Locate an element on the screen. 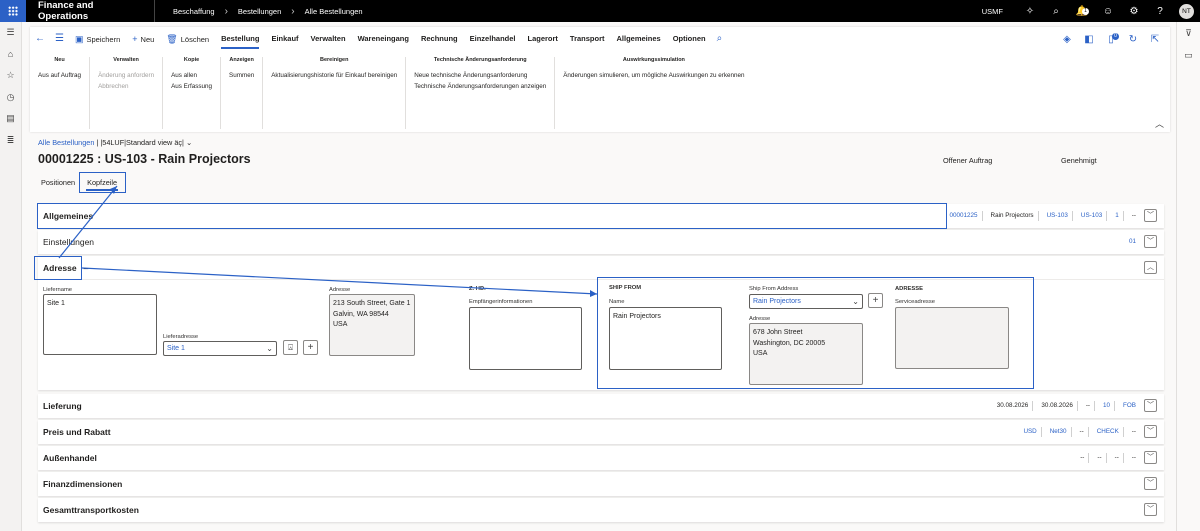 This screenshot has height=531, width=1200. fasttab-aussenhandel: Außenhandel -- -- -- -- ﹀ is located at coordinates (601, 458).